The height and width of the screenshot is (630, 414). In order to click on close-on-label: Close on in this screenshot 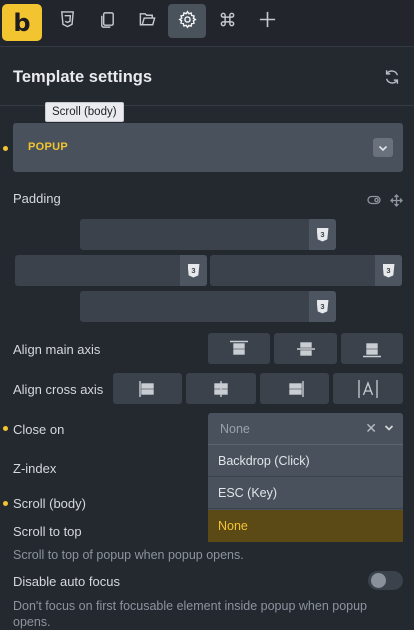, I will do `click(39, 429)`.